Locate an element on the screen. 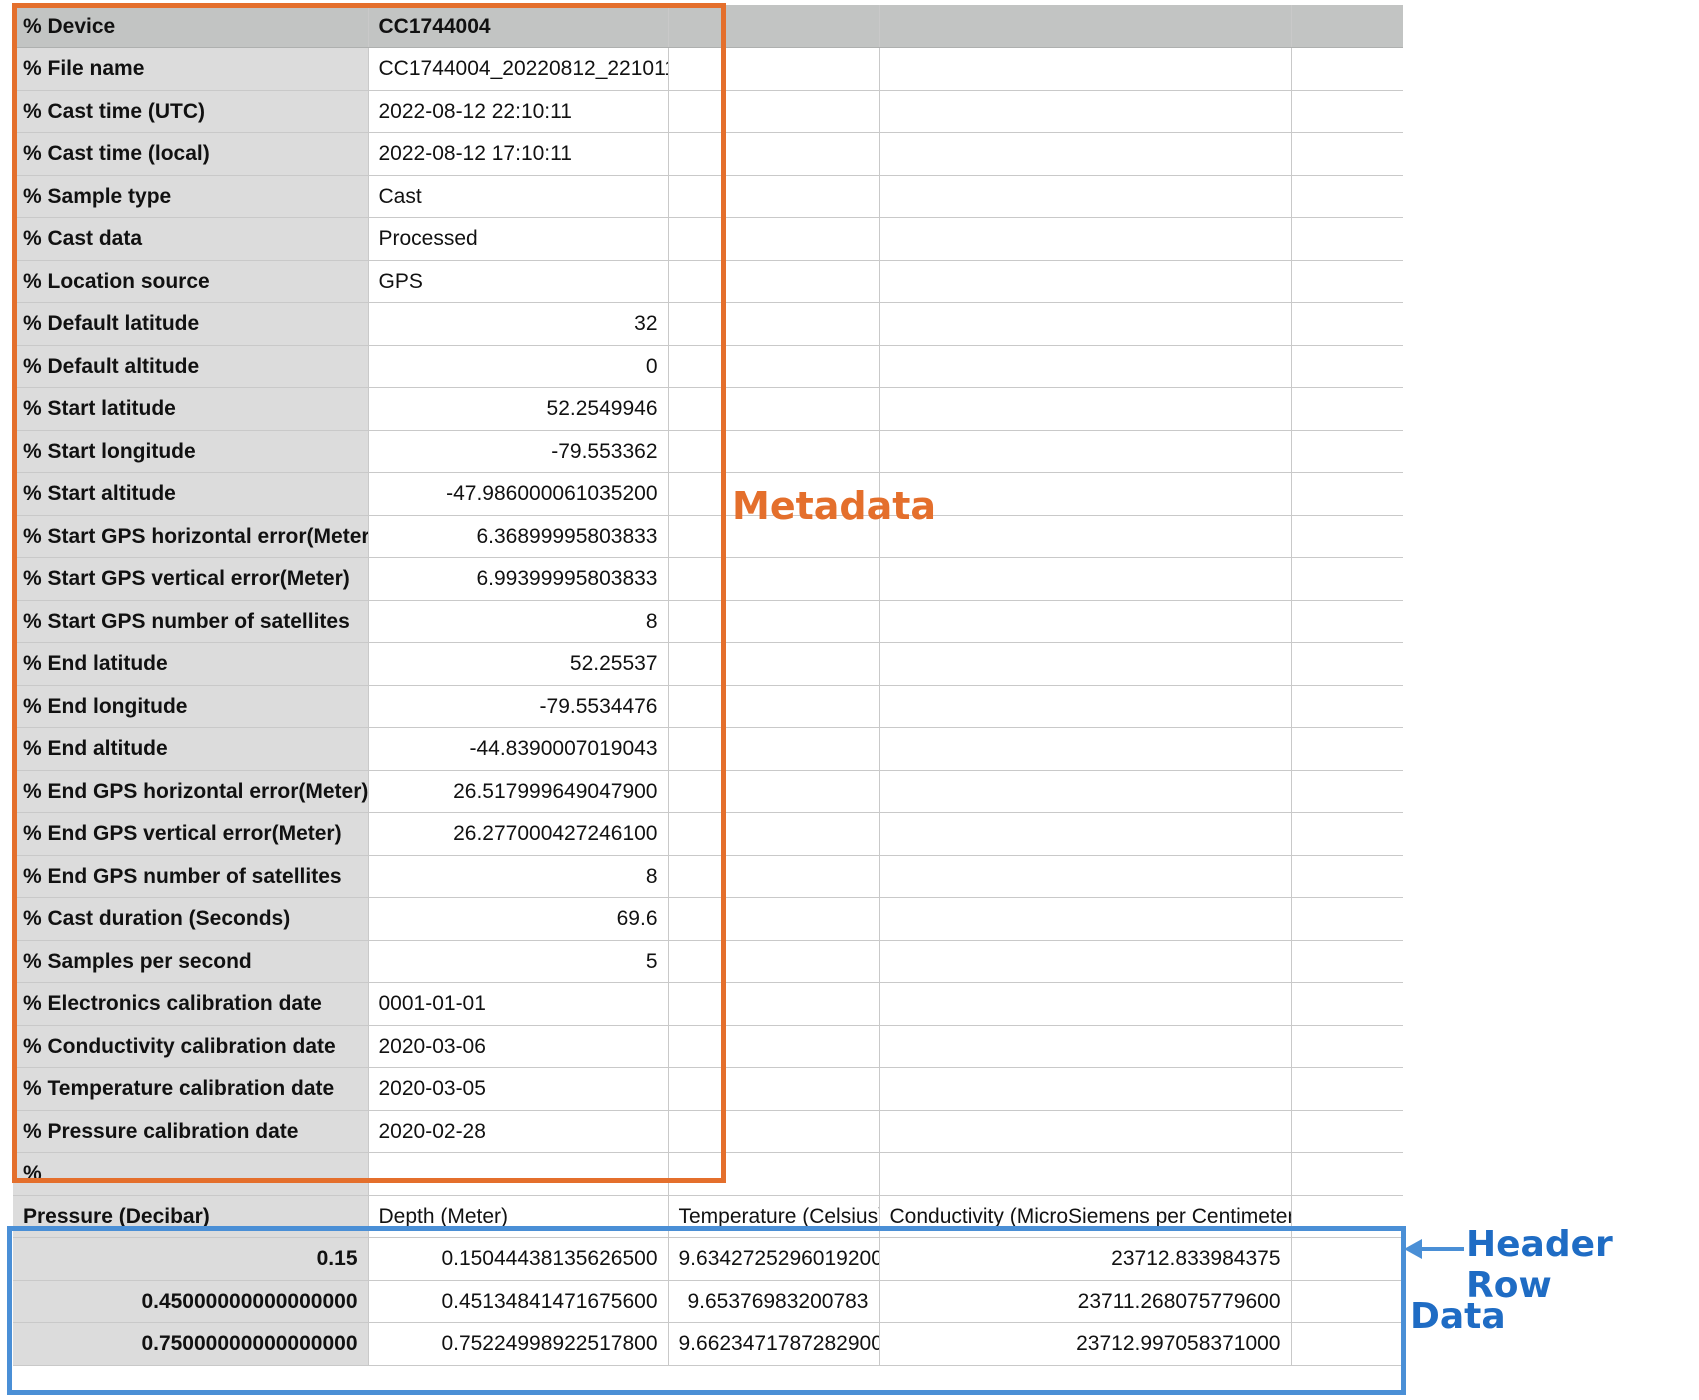 The width and height of the screenshot is (1699, 1400). sheet-cell: % Cast duration (Seconds) is located at coordinates (191, 919).